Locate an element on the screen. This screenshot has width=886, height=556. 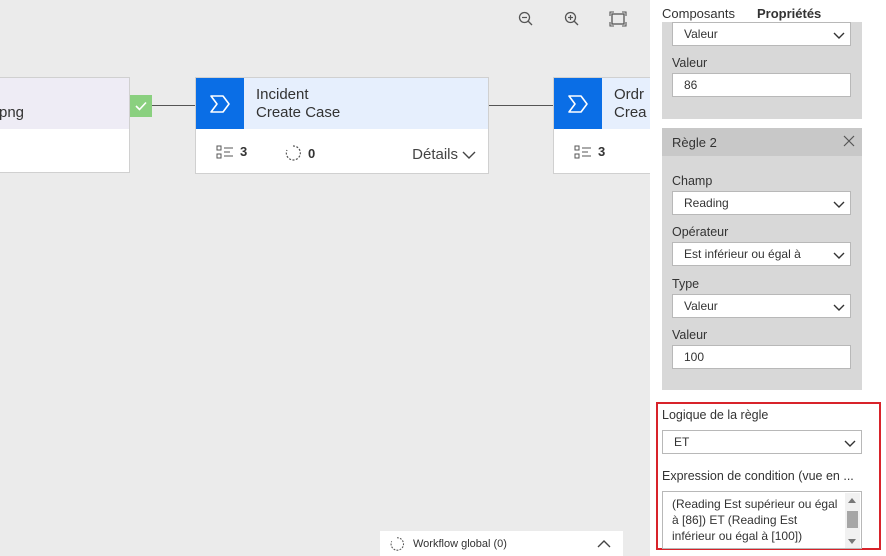
node-header: Ordr Crea is located at coordinates (602, 103).